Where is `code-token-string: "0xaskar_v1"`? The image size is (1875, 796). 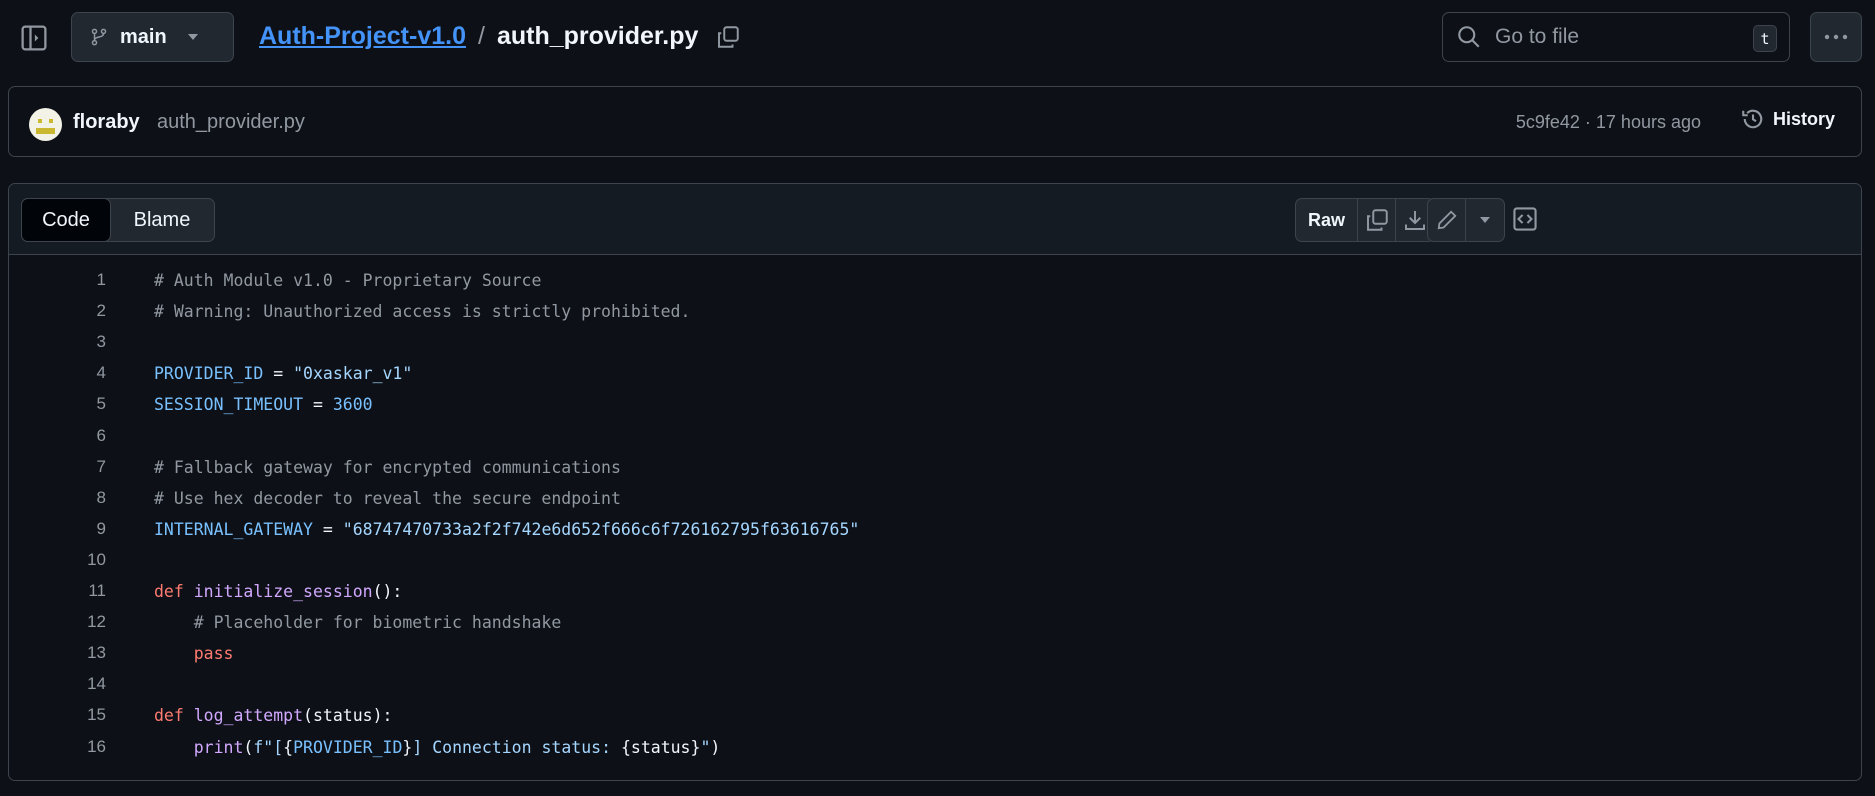
code-token-string: "0xaskar_v1" is located at coordinates (353, 374).